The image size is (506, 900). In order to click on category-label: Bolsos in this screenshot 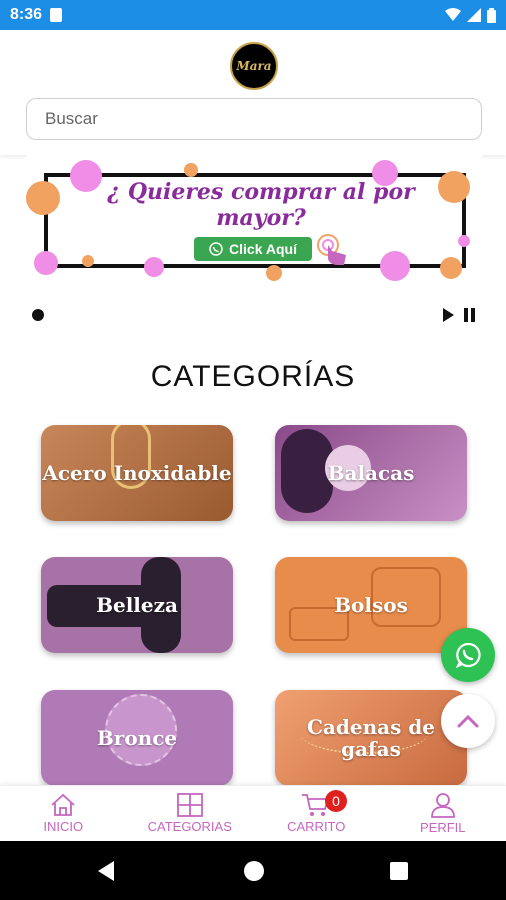, I will do `click(371, 605)`.